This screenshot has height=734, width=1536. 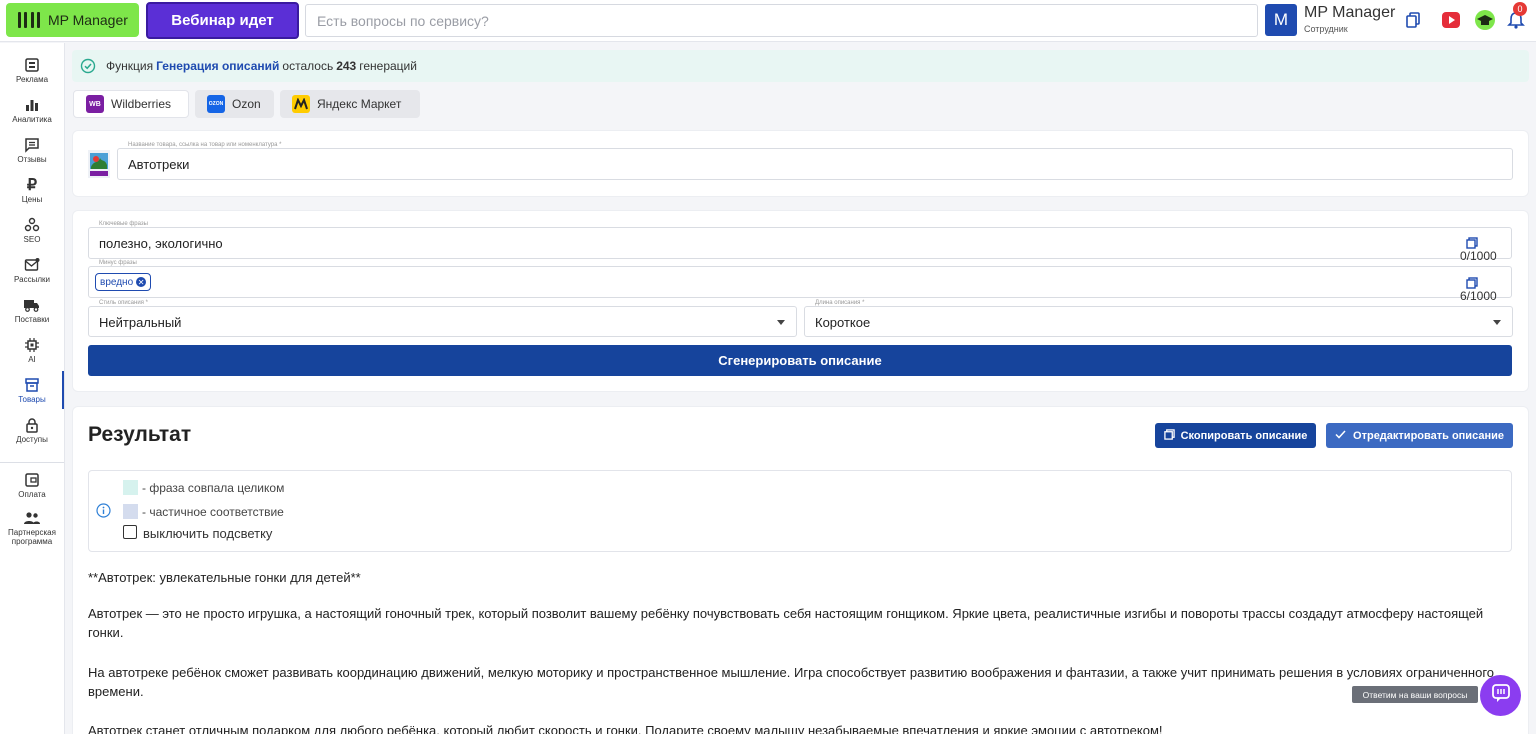 What do you see at coordinates (32, 518) in the screenshot?
I see `partners-icon` at bounding box center [32, 518].